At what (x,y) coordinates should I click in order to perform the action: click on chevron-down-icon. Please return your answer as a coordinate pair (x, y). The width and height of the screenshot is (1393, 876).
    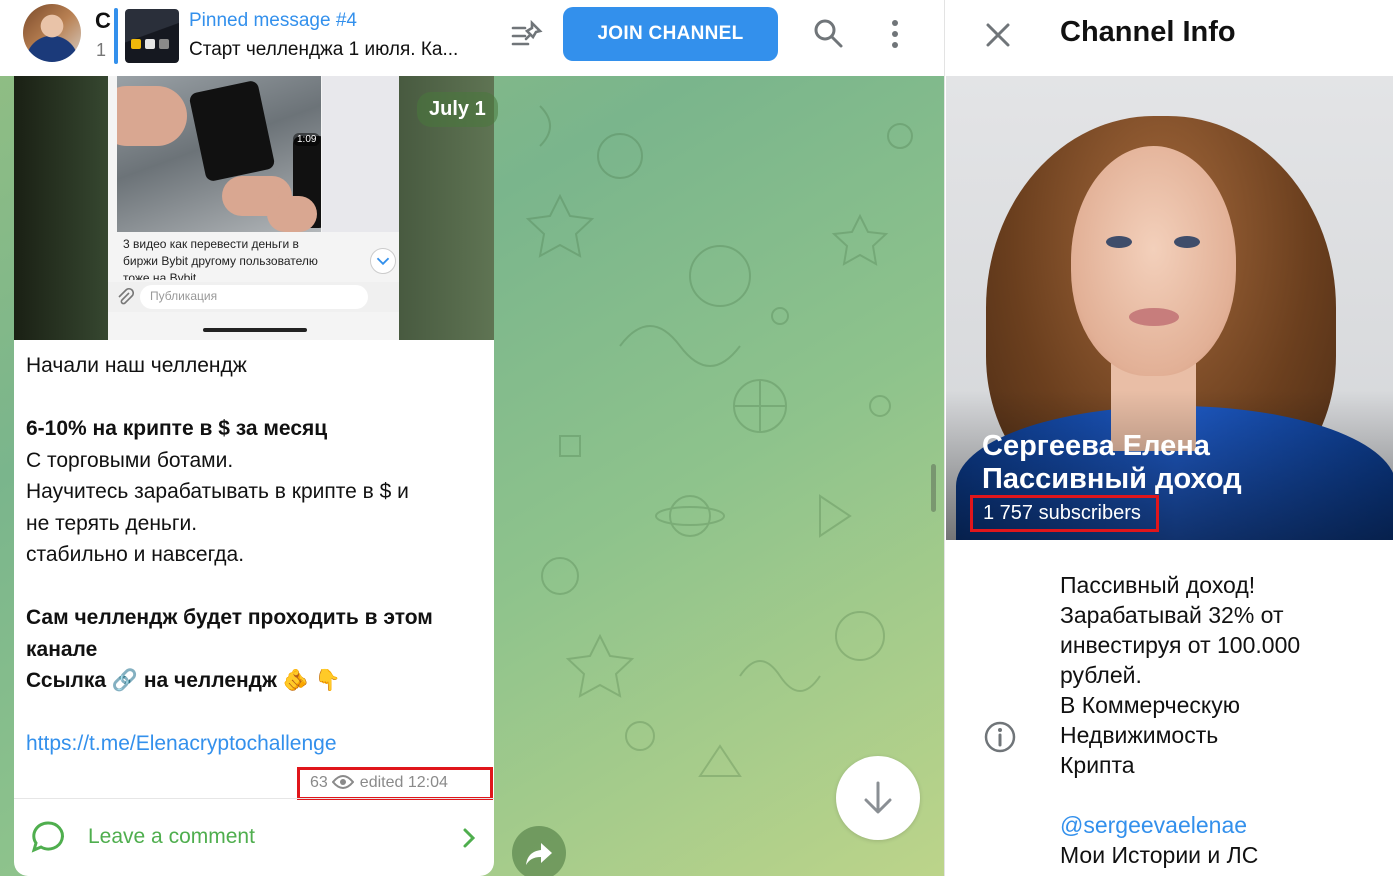
    Looking at the image, I should click on (383, 261).